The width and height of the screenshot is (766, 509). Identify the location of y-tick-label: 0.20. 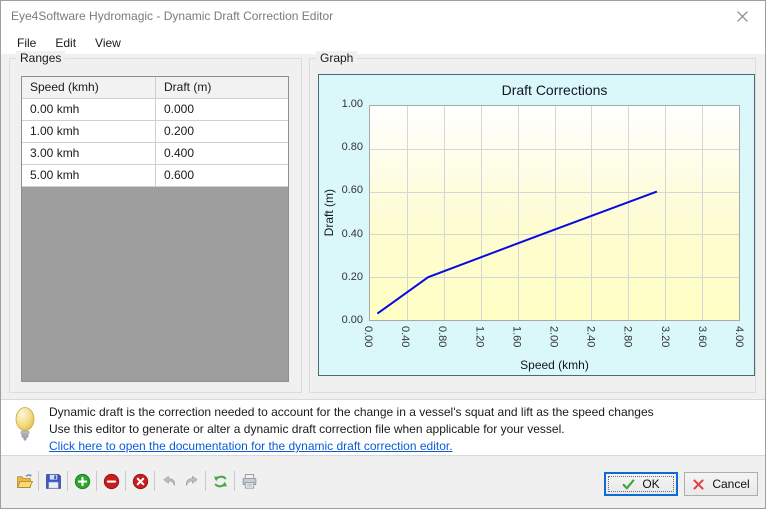
(352, 276).